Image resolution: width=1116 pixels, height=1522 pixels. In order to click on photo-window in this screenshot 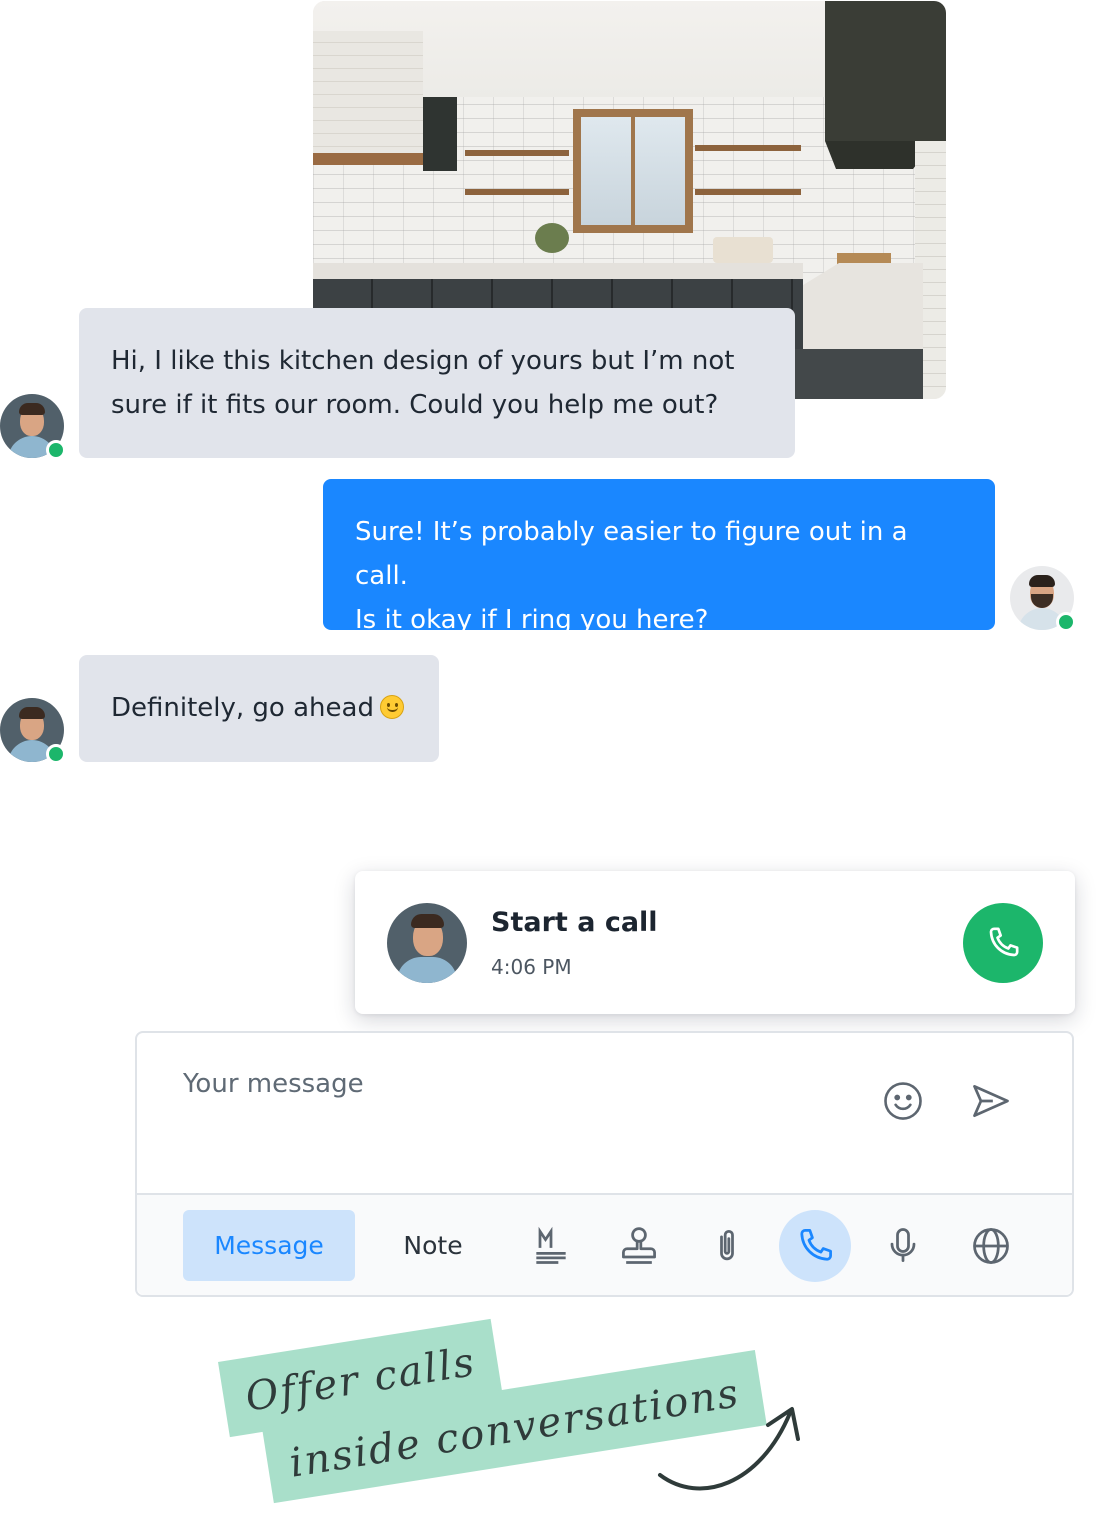, I will do `click(633, 171)`.